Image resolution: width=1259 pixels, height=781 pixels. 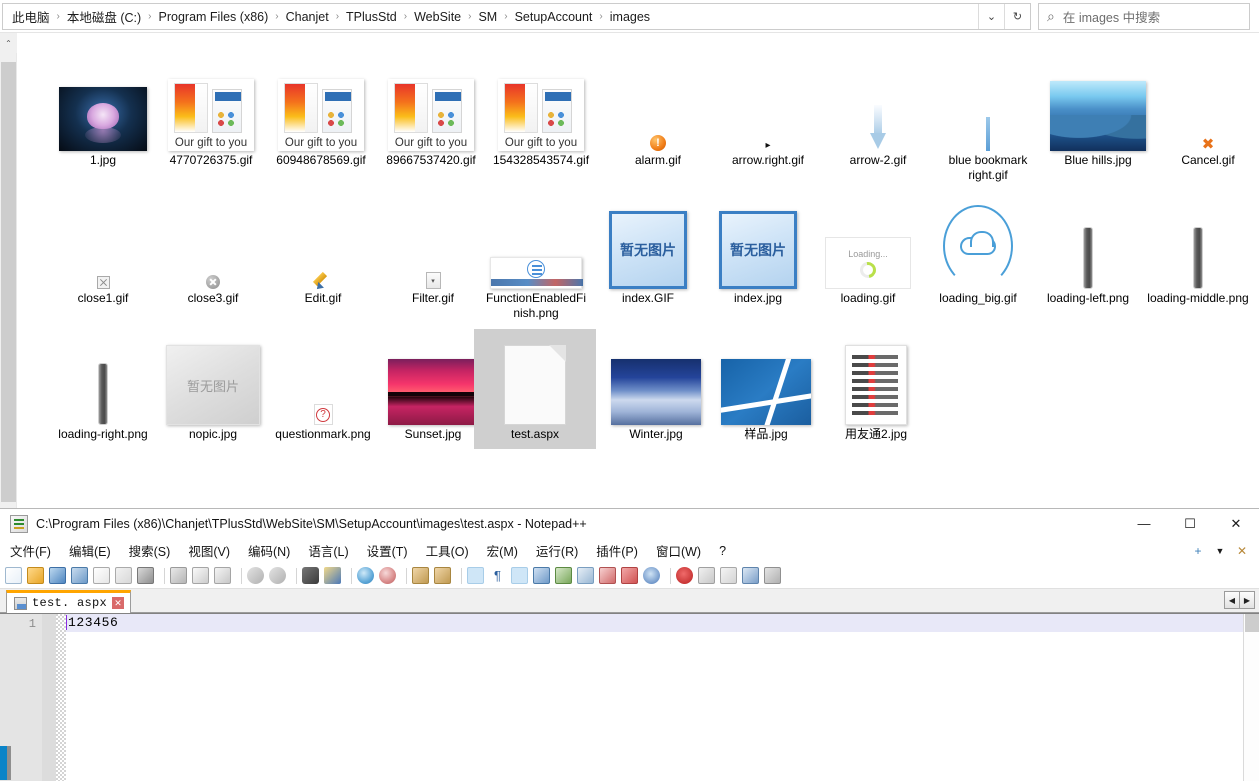 I want to click on sync-vertical-scroll-icon, so click(x=420, y=575).